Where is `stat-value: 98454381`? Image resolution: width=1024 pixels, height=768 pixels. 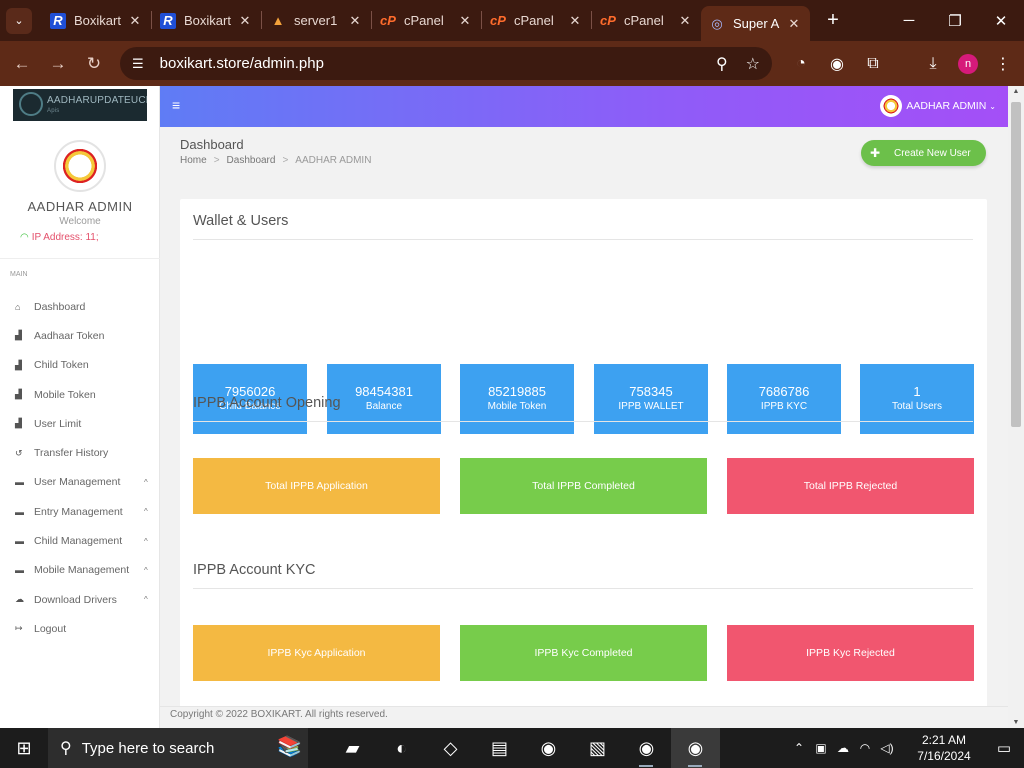 stat-value: 98454381 is located at coordinates (384, 391).